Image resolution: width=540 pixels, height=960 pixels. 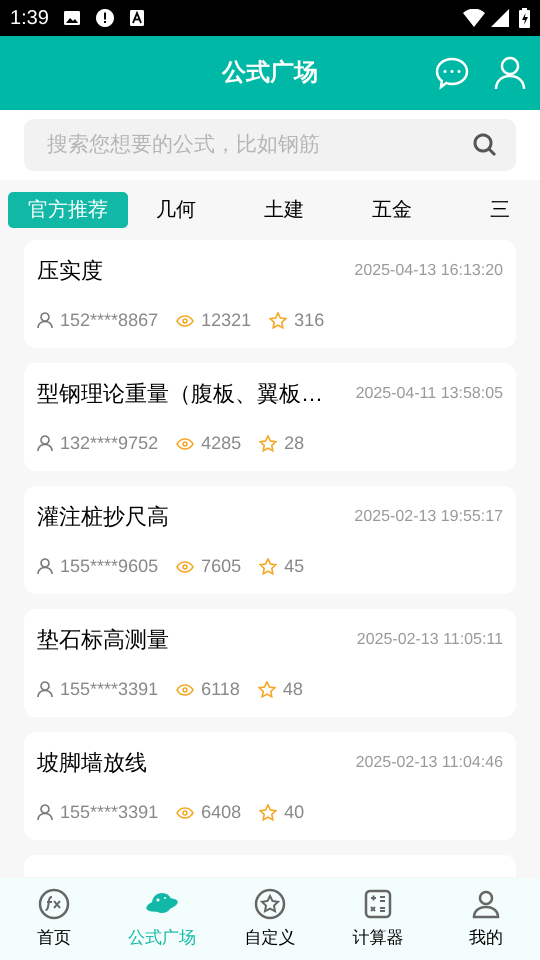 What do you see at coordinates (226, 320) in the screenshot?
I see `view-count: 12321` at bounding box center [226, 320].